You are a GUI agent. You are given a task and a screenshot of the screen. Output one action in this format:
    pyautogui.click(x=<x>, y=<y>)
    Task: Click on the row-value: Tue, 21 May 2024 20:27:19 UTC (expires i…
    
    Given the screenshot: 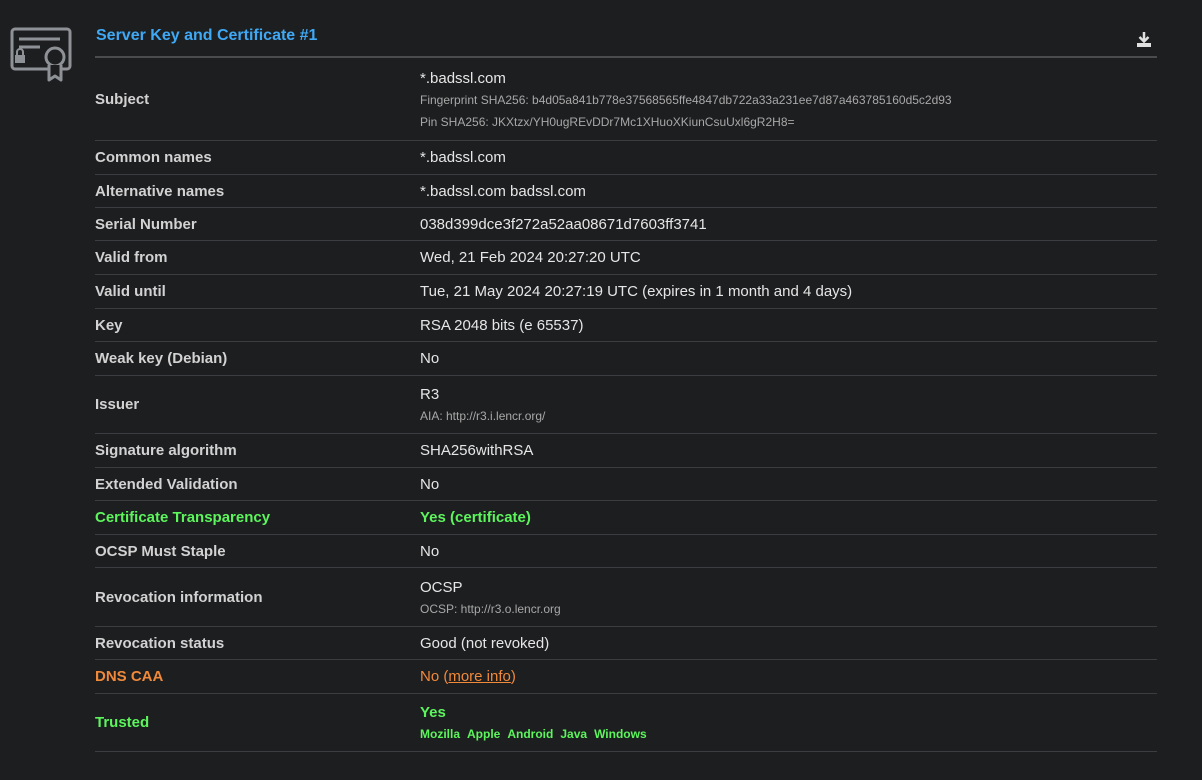 What is the action you would take?
    pyautogui.click(x=636, y=291)
    